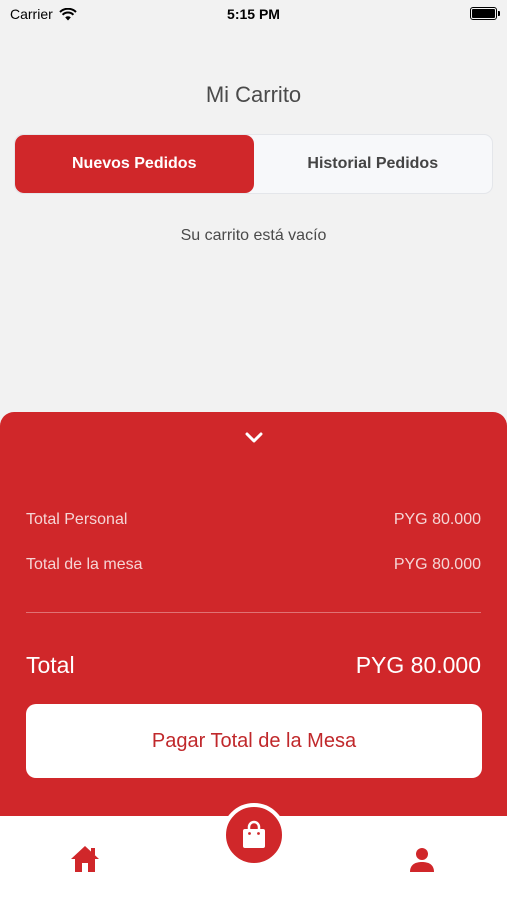 The image size is (507, 900). I want to click on table-total-label: Total de la mesa, so click(84, 564).